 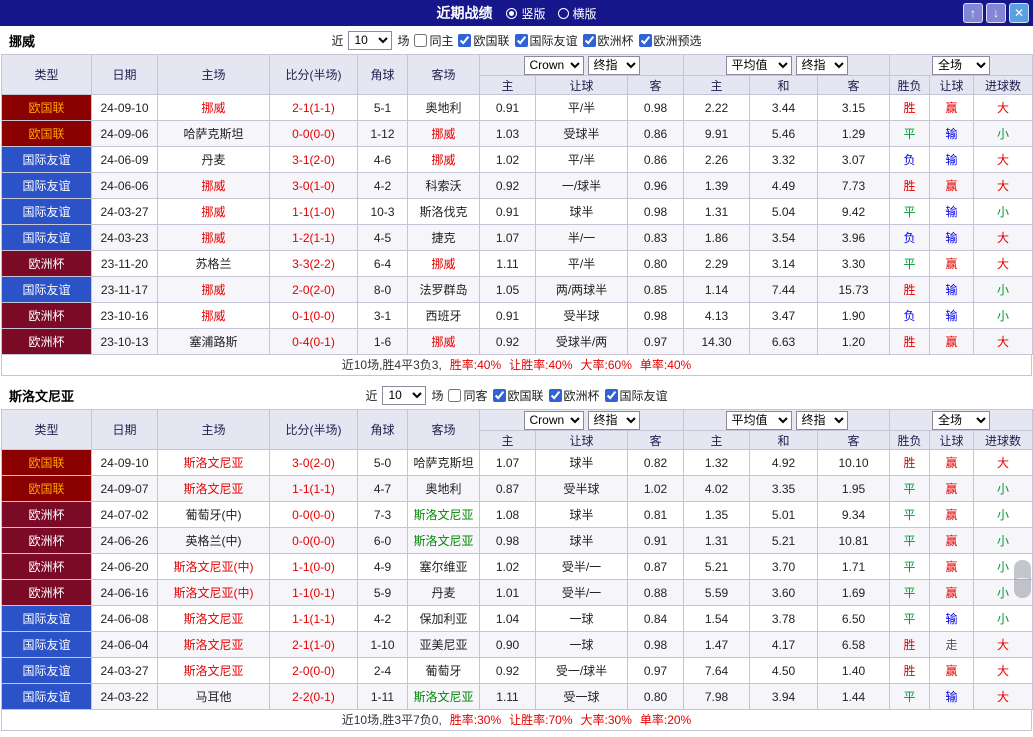 I want to click on cell-home-team: 英格兰(中), so click(x=213, y=540).